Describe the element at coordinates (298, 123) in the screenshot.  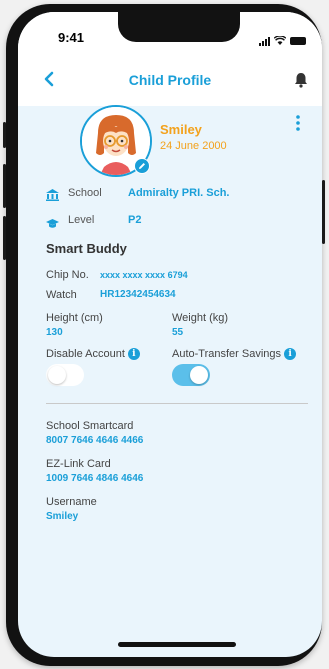
I see `profile-menu-button` at that location.